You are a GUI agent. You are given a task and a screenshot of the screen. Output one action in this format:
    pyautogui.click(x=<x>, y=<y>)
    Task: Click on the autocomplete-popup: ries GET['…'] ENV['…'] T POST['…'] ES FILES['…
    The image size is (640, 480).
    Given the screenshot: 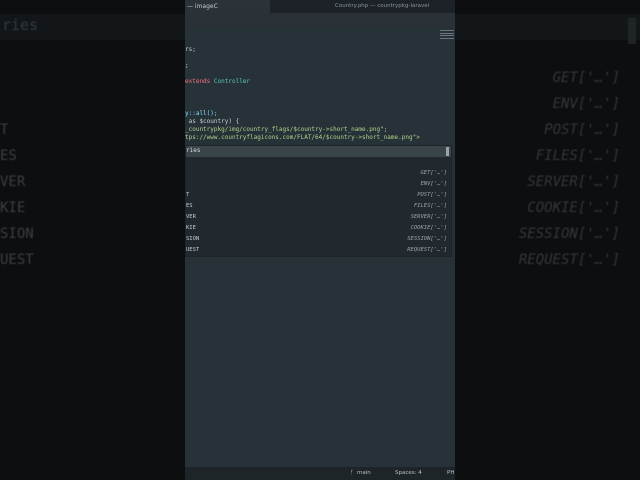 What is the action you would take?
    pyautogui.click(x=318, y=201)
    